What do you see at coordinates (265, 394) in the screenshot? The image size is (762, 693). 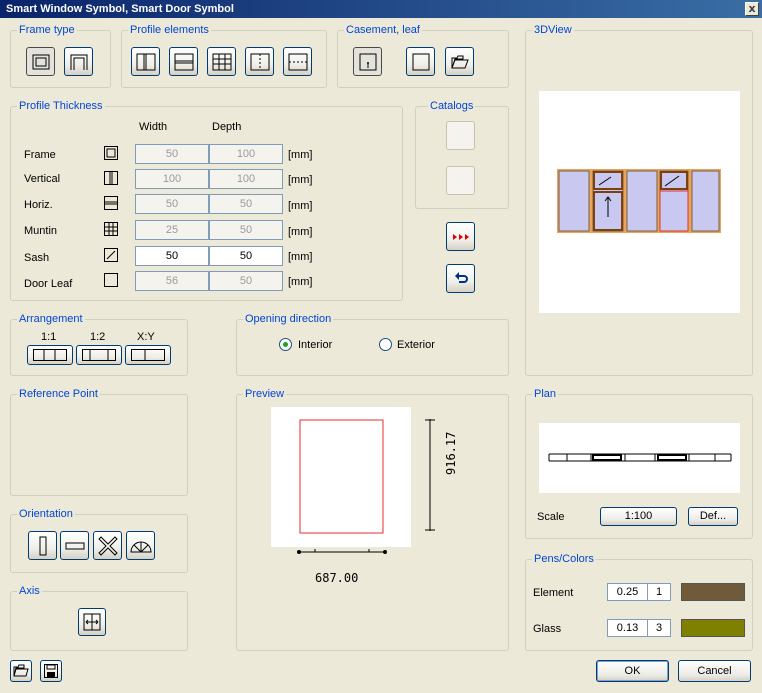 I see `preview-title: Preview` at bounding box center [265, 394].